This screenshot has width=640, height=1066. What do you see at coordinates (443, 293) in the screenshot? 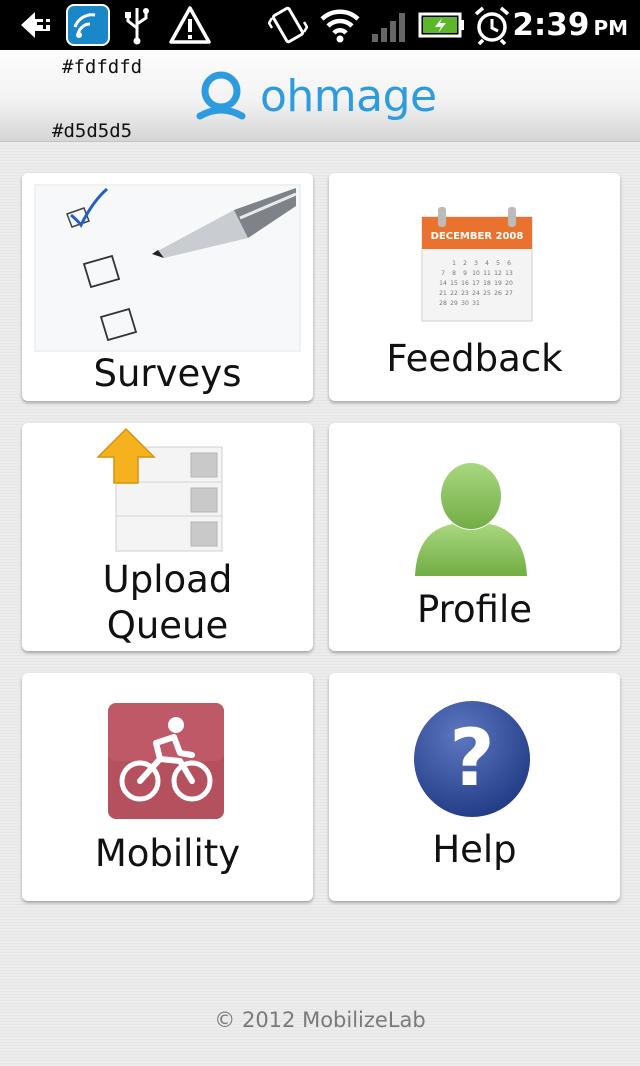
I see `svg-text: 21` at bounding box center [443, 293].